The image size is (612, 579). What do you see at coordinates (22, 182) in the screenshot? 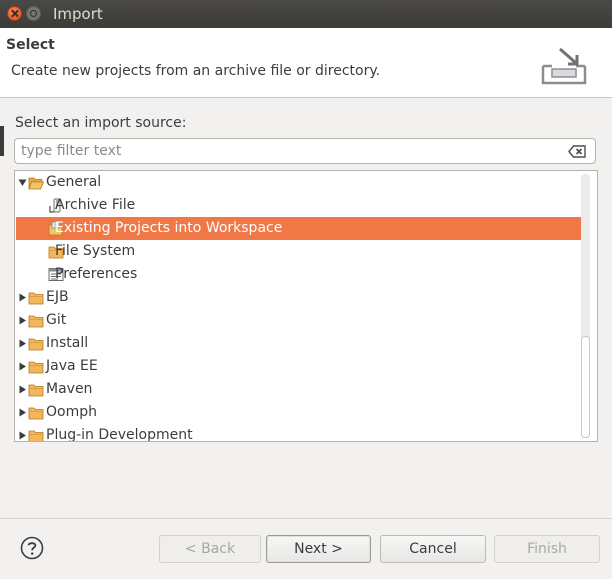
I see `expanded-arrow-icon` at bounding box center [22, 182].